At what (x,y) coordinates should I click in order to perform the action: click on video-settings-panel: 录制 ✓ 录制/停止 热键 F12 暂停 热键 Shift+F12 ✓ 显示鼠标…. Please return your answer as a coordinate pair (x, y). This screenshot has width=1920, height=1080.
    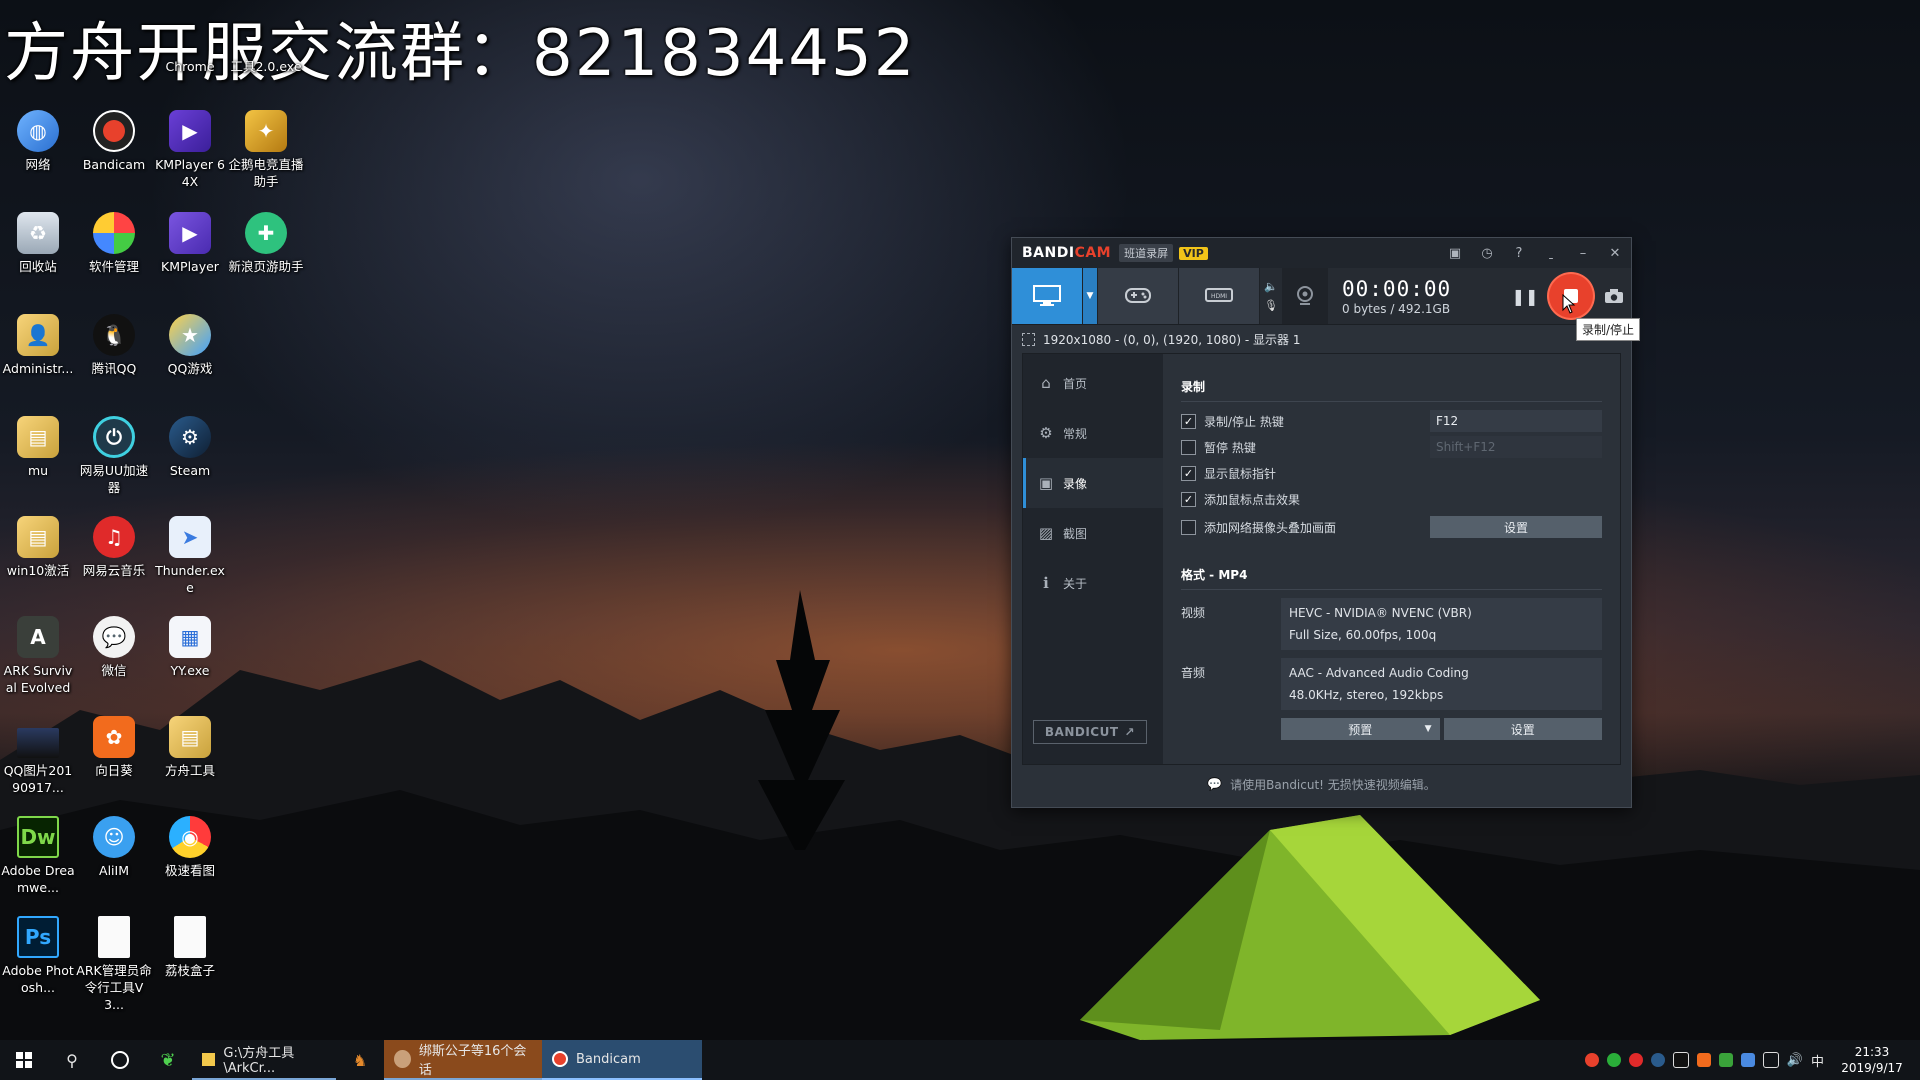
    Looking at the image, I should click on (1391, 559).